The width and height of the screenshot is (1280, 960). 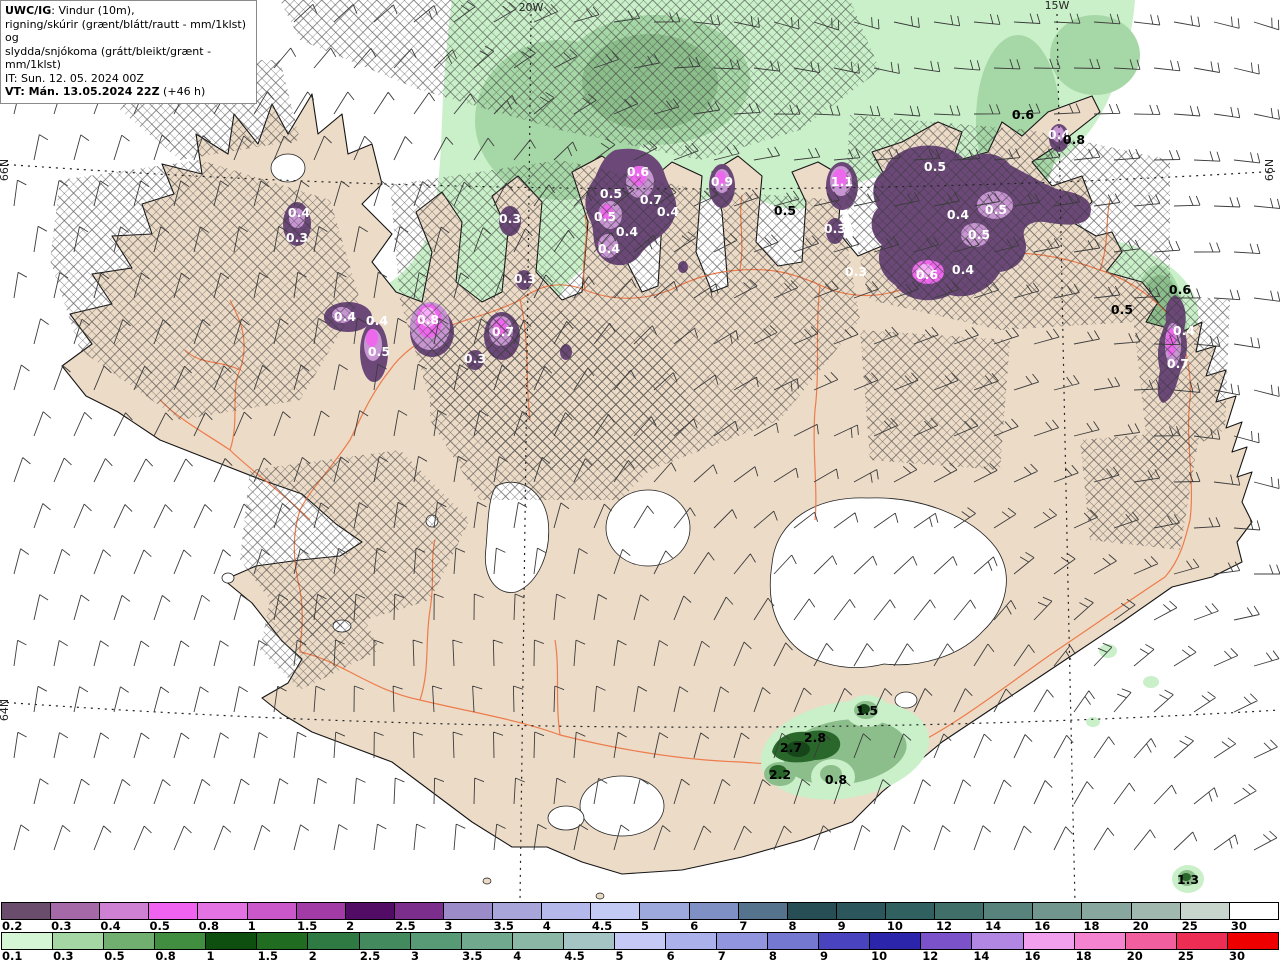 What do you see at coordinates (228, 578) in the screenshot?
I see `glacier-snaefellsjokull` at bounding box center [228, 578].